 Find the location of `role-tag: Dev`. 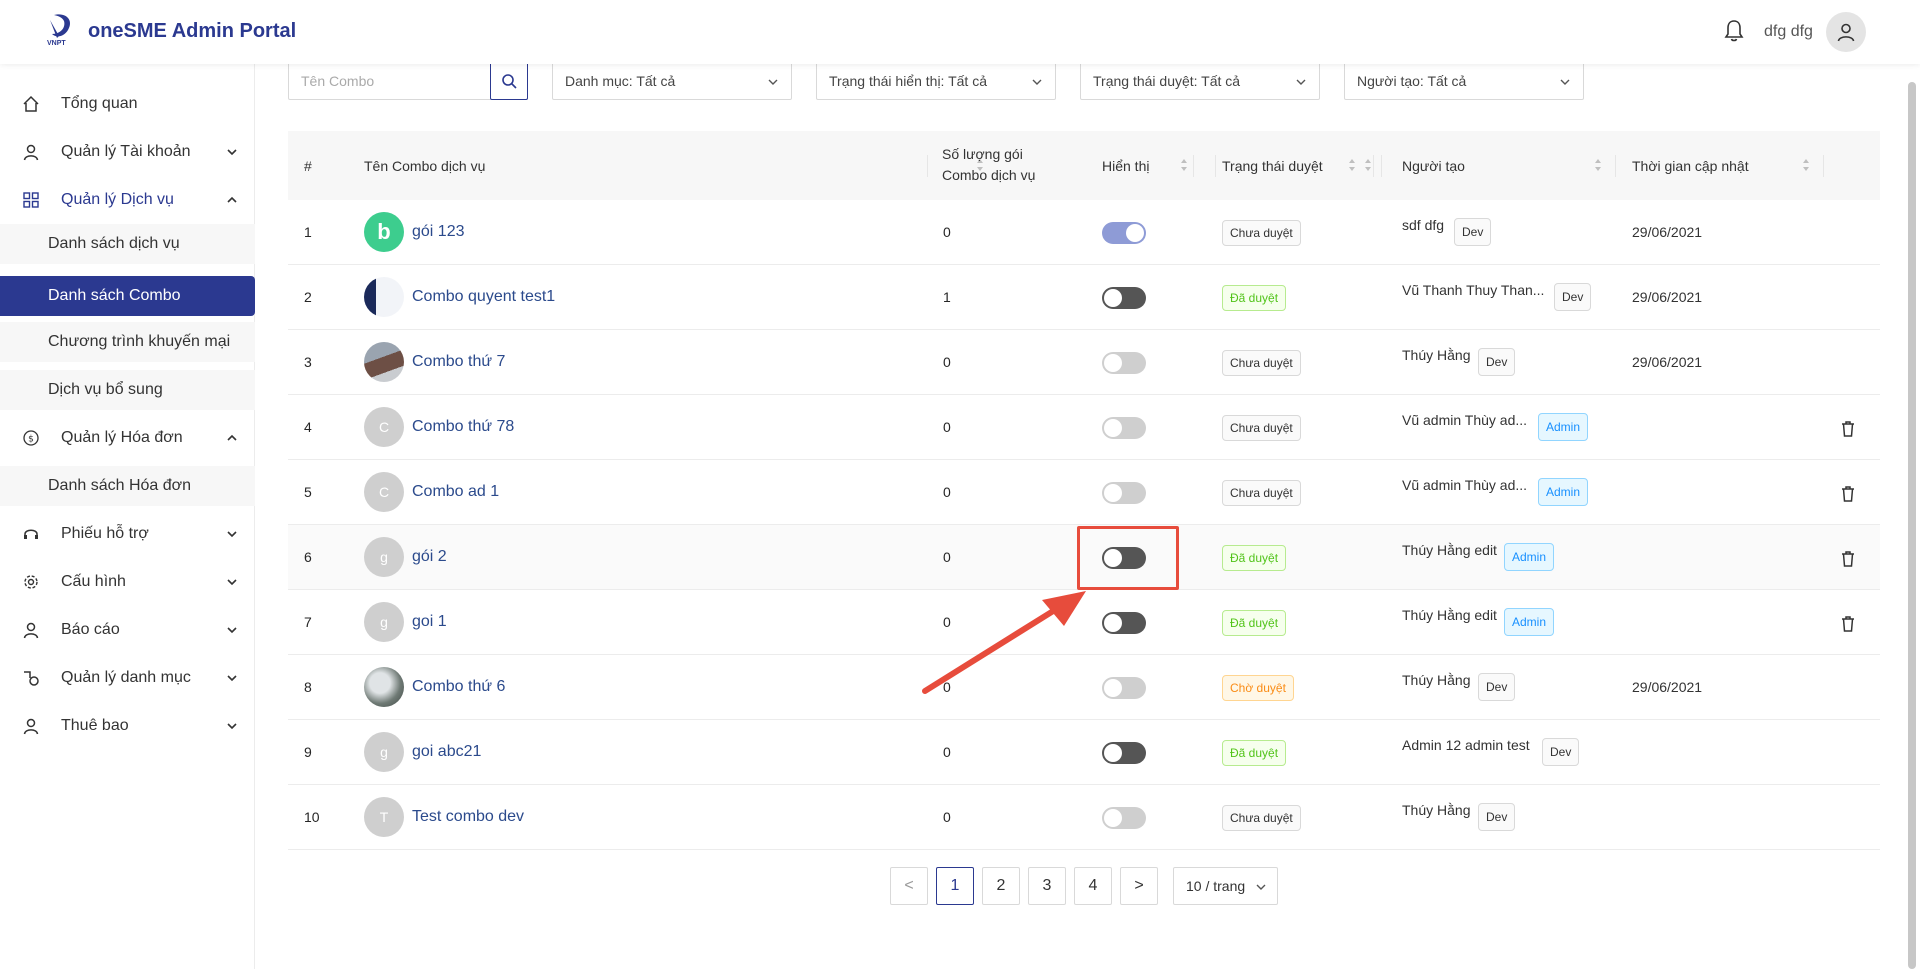

role-tag: Dev is located at coordinates (1497, 687).